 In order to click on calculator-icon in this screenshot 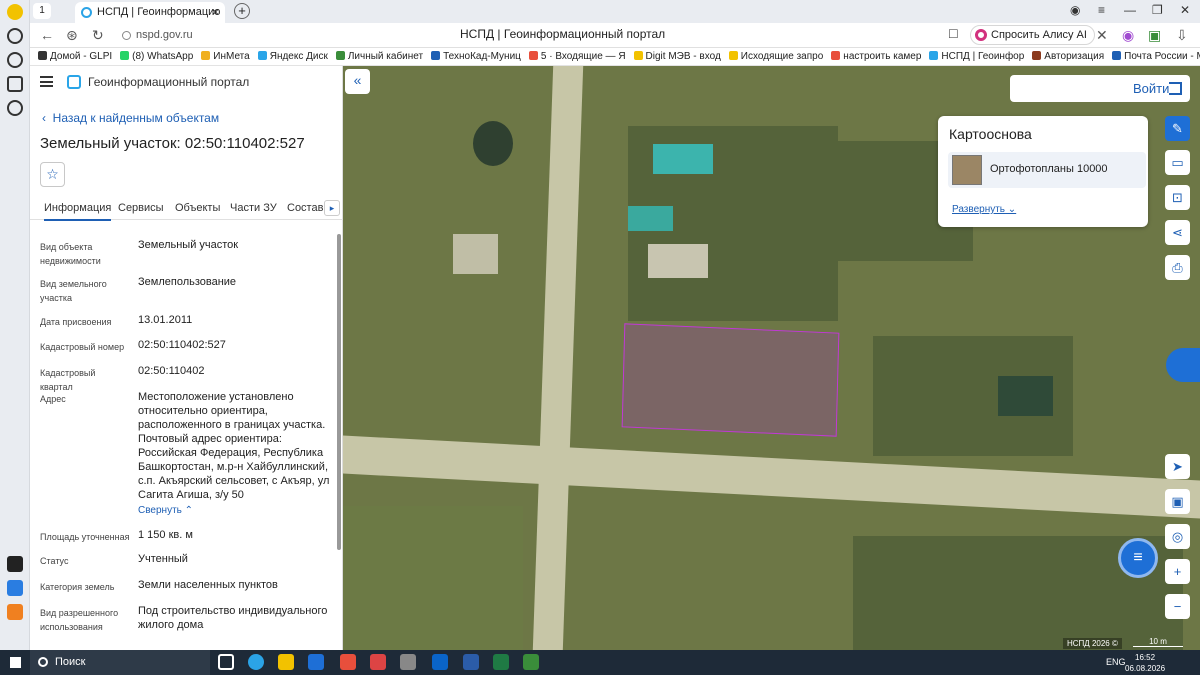, I will do `click(408, 662)`.